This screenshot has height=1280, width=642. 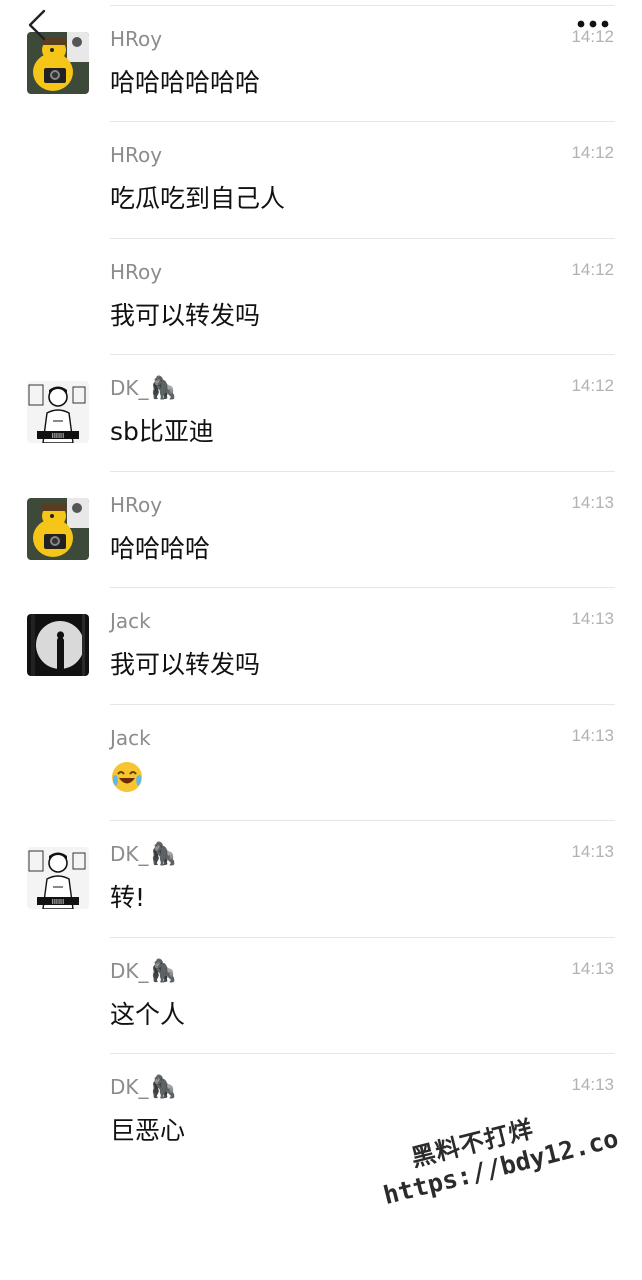 What do you see at coordinates (127, 776) in the screenshot?
I see `laughing-crying-emoji-icon` at bounding box center [127, 776].